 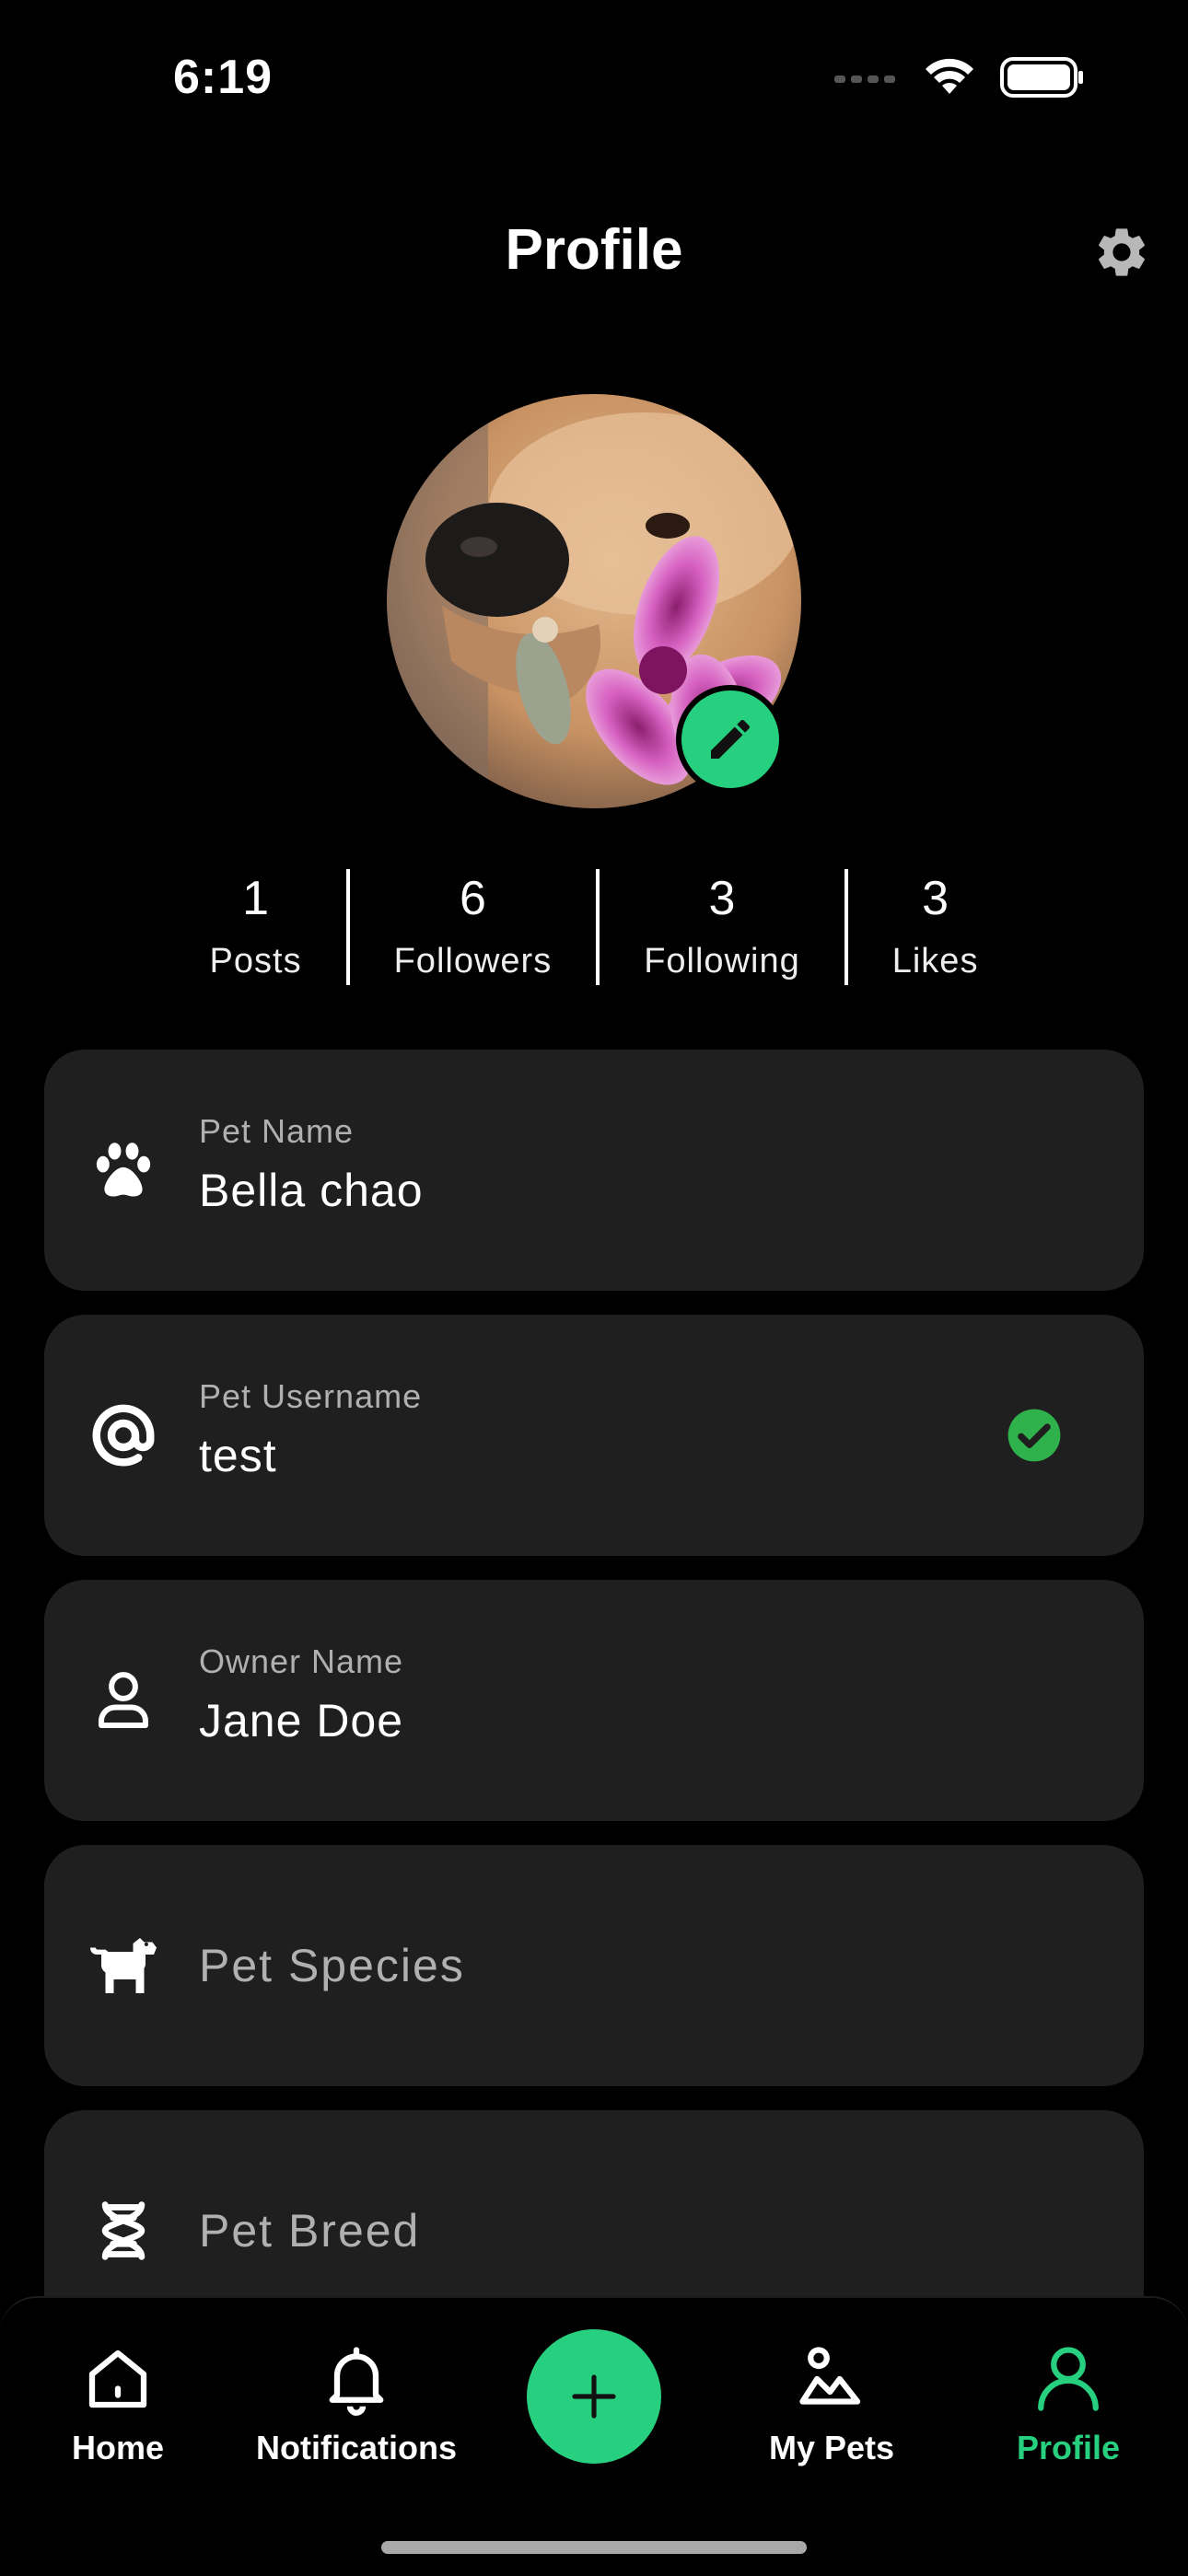 What do you see at coordinates (722, 961) in the screenshot?
I see `stat-label: Following` at bounding box center [722, 961].